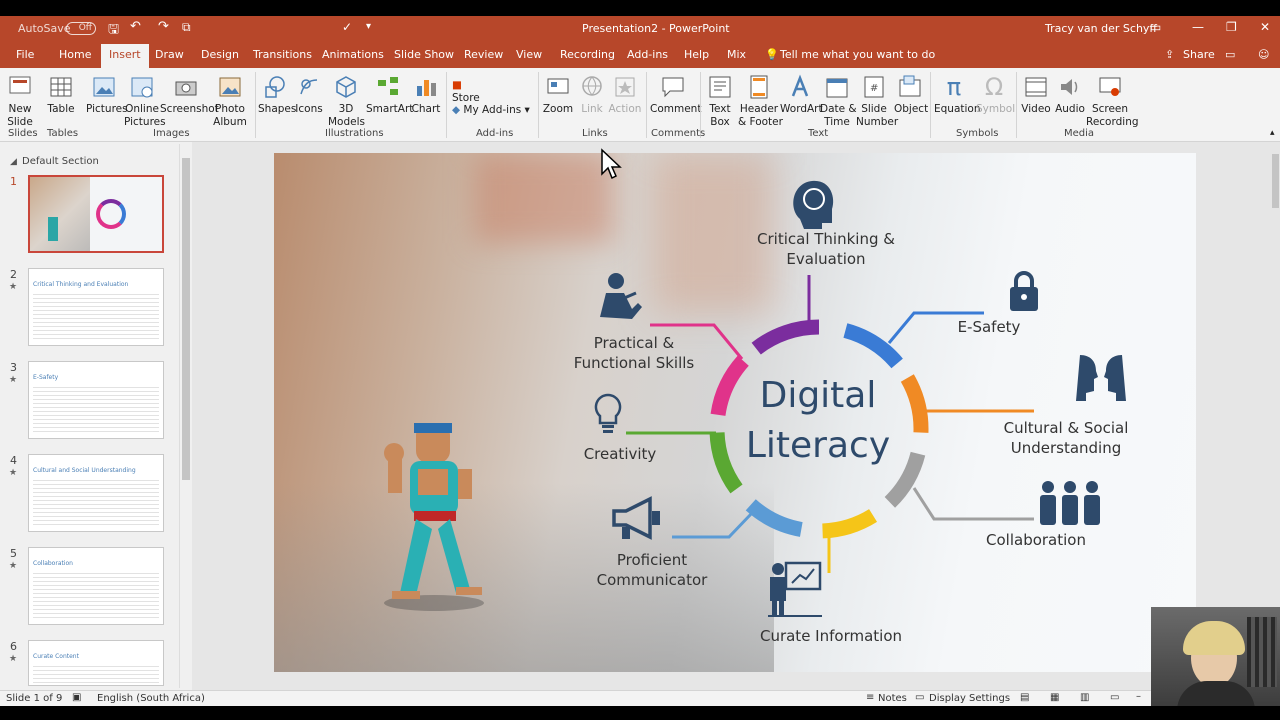 Image resolution: width=1280 pixels, height=720 pixels. What do you see at coordinates (1066, 438) in the screenshot?
I see `label-cultural: Cultural & Social Understanding` at bounding box center [1066, 438].